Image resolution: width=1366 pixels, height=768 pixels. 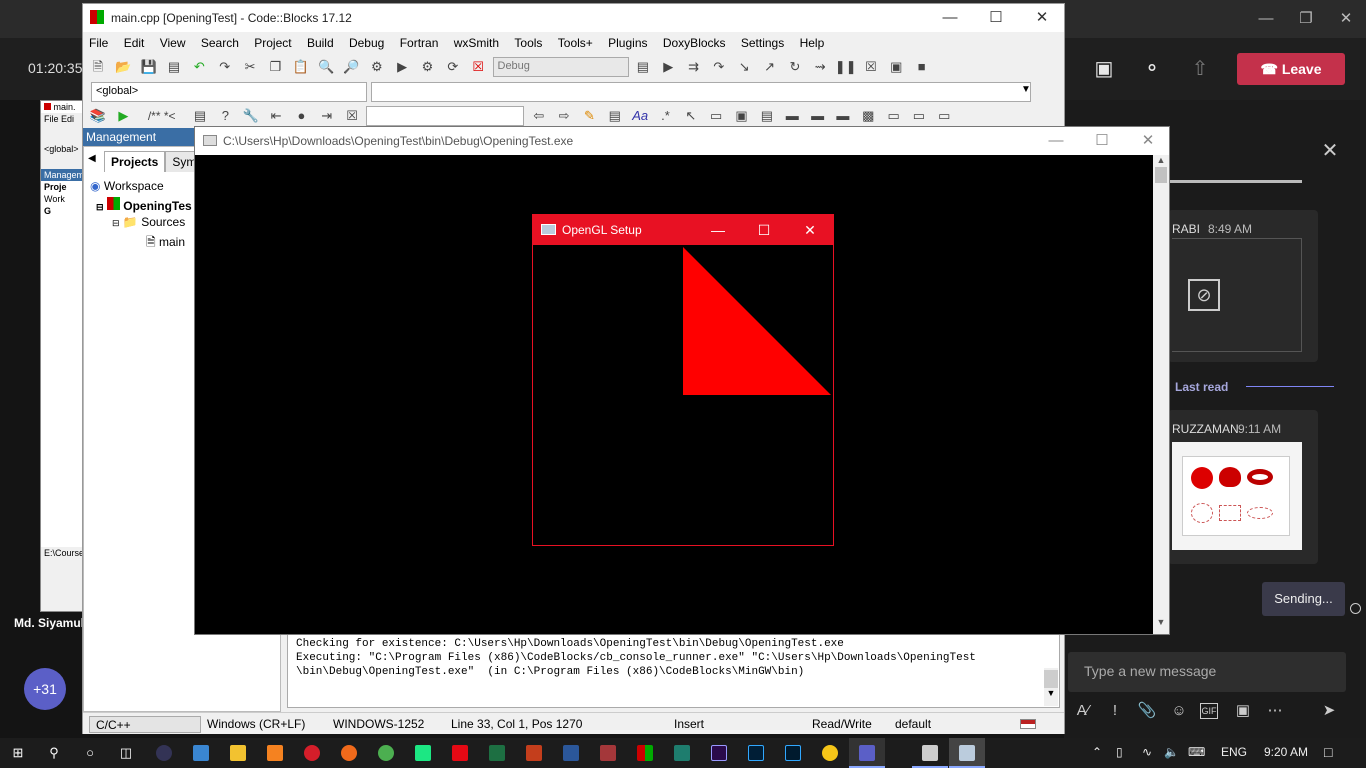 I want to click on show-hidden-icons: ⌃, so click(x=1097, y=752).